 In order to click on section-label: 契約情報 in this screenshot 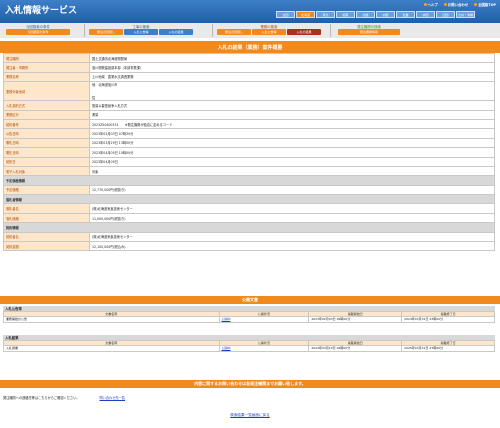, I will do `click(249, 227)`.